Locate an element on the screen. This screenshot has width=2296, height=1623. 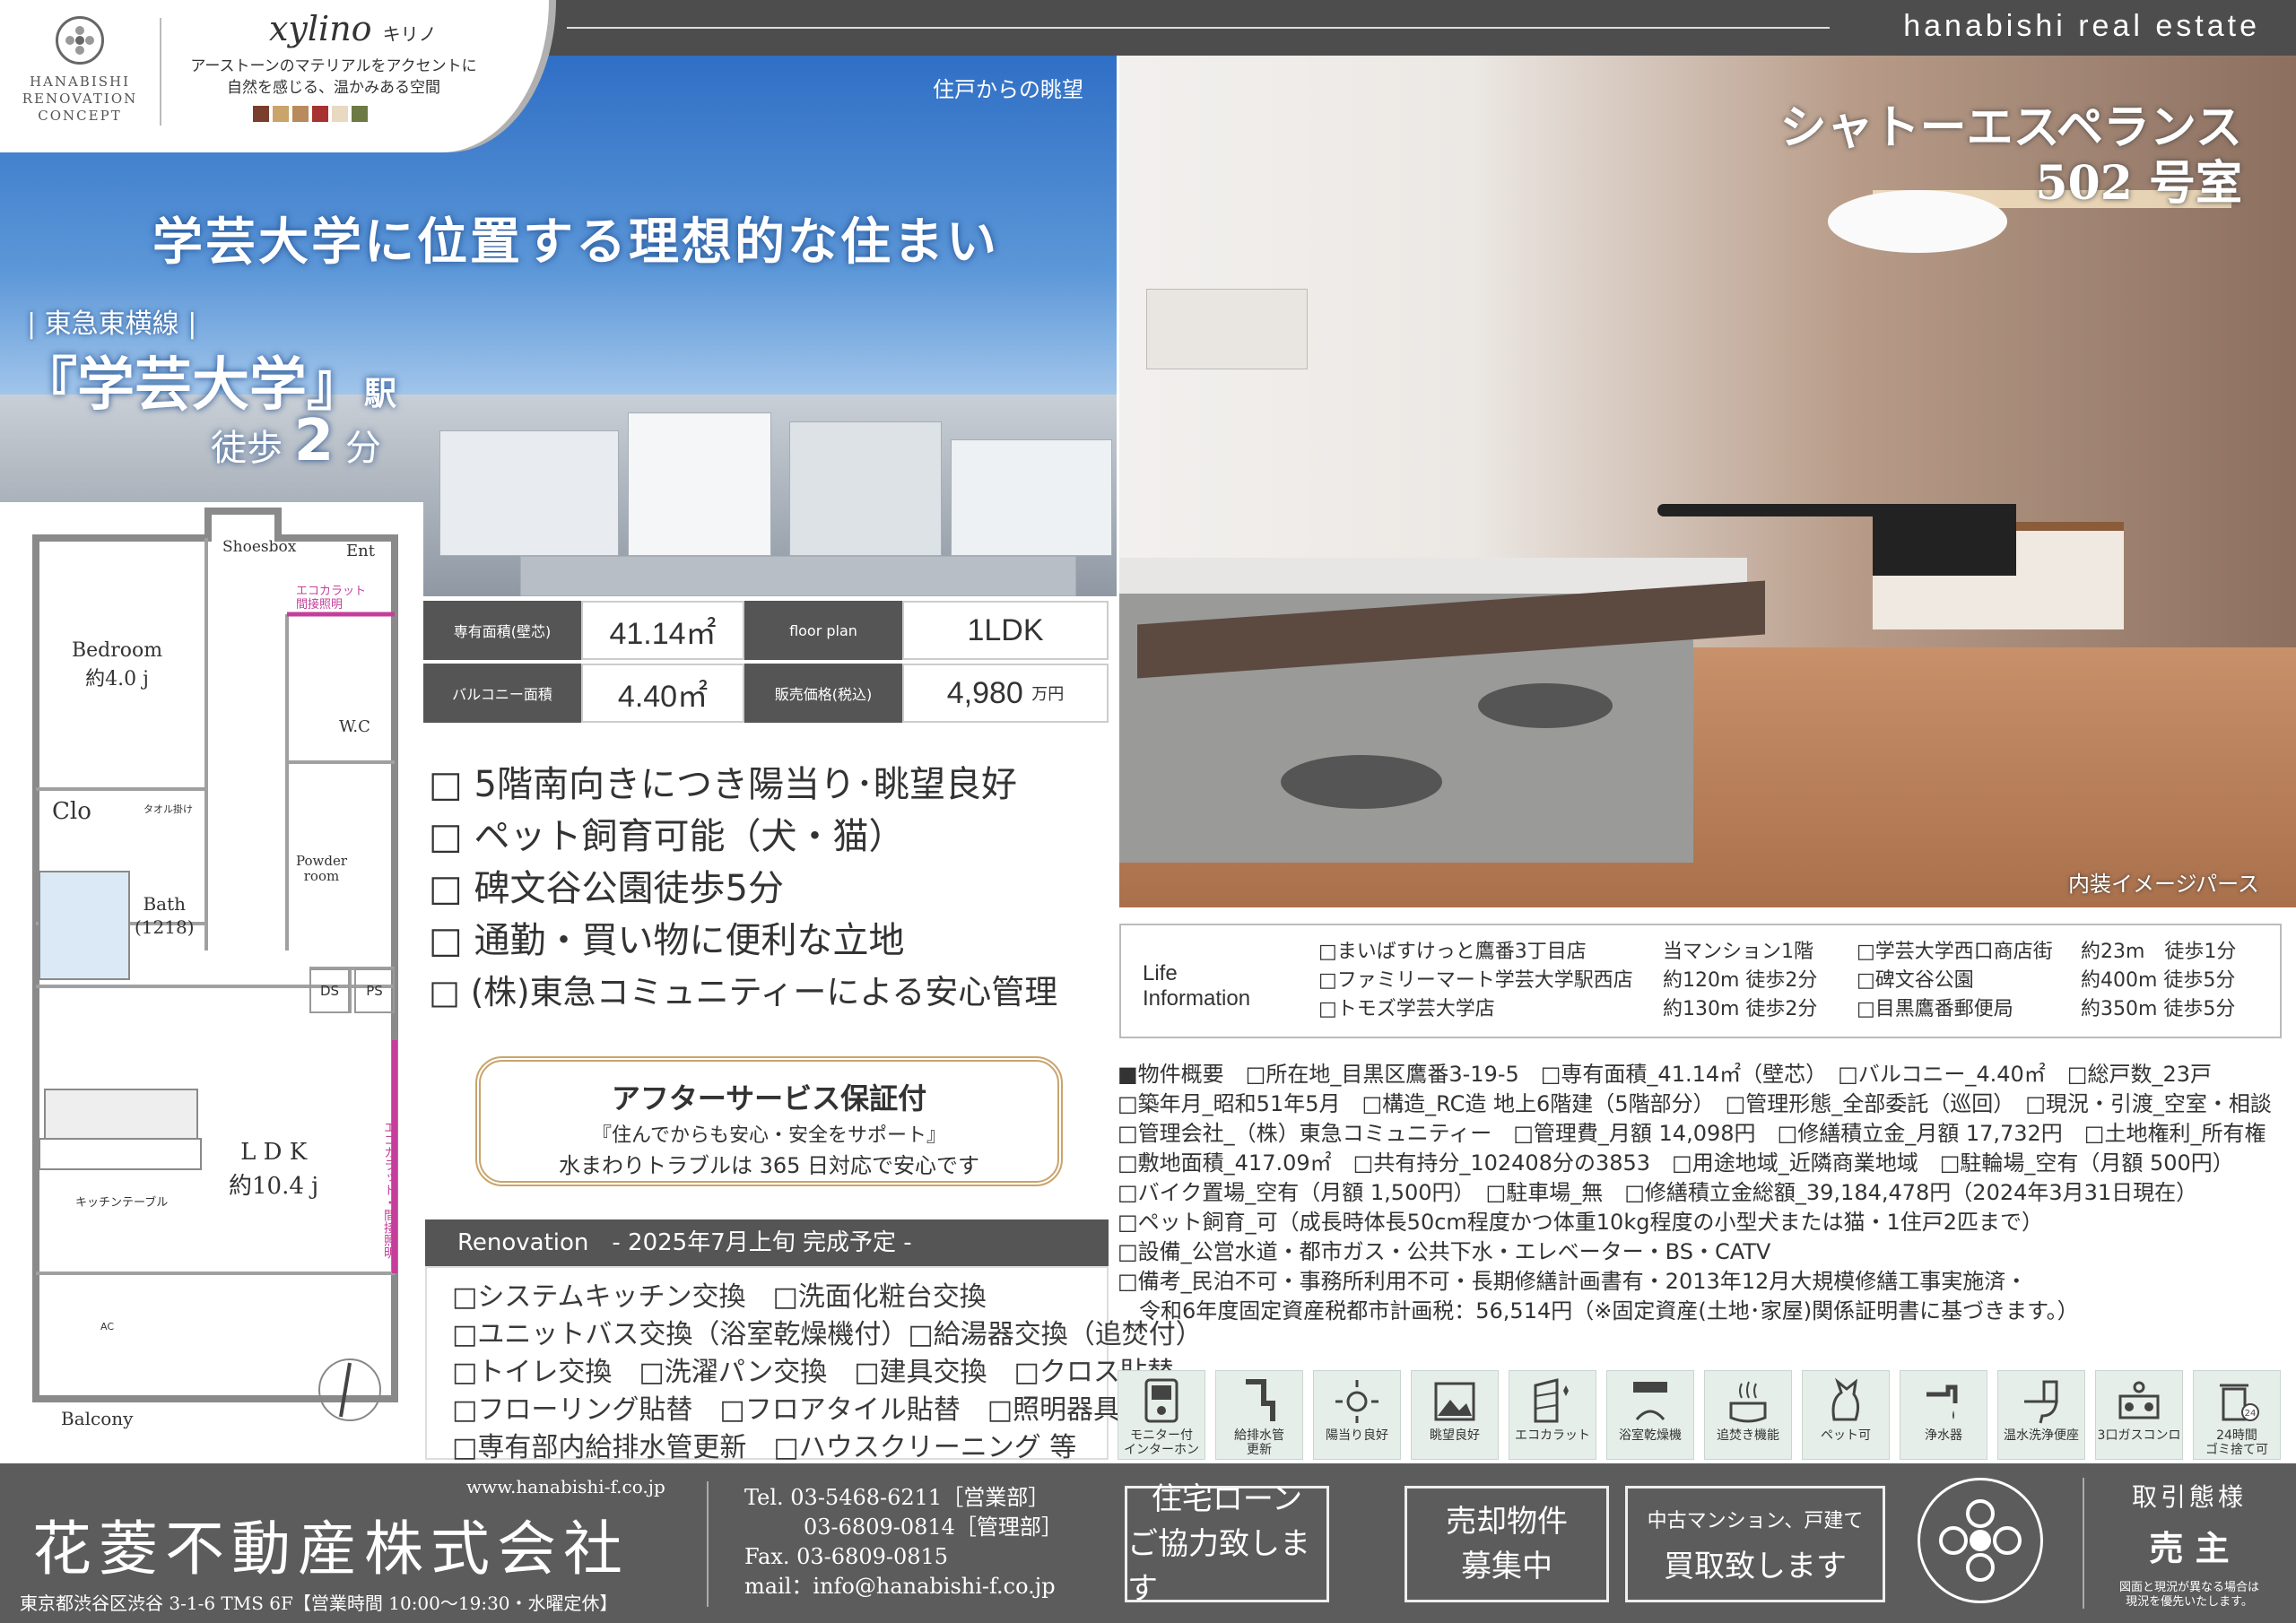
walk-time: 徒歩 2 分 is located at coordinates (296, 441).